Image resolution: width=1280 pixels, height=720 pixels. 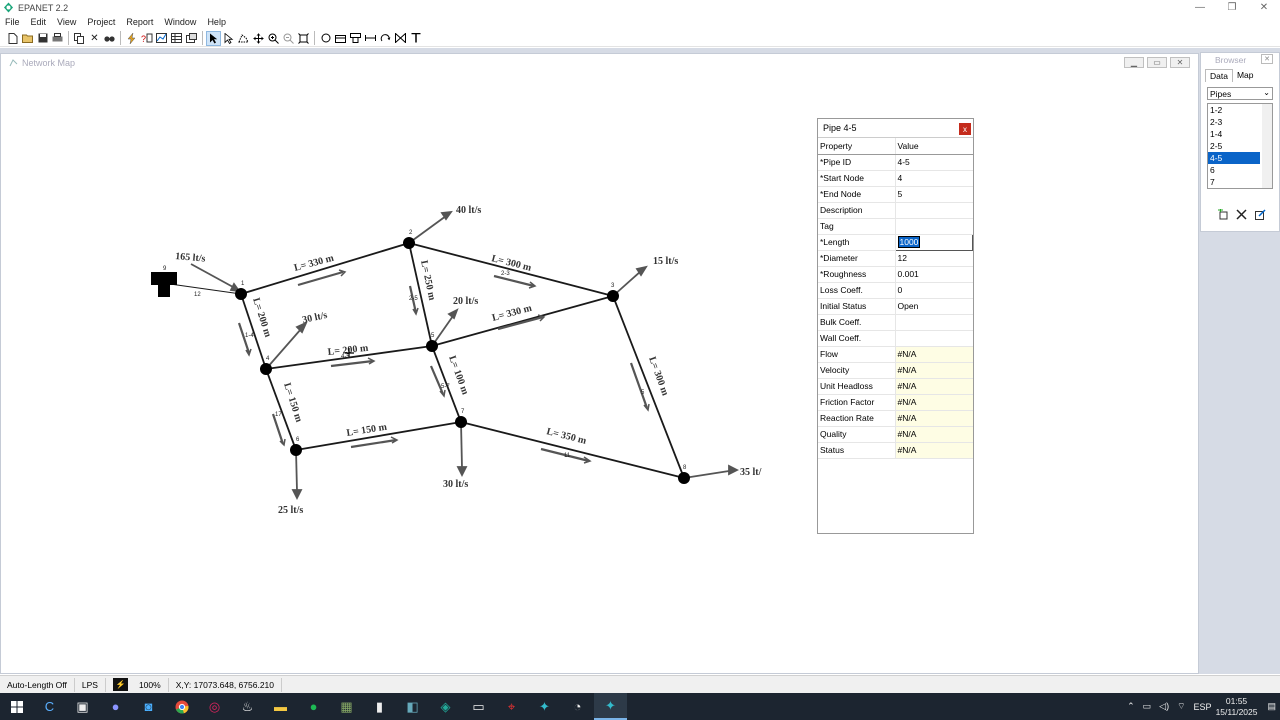 What do you see at coordinates (12, 38) in the screenshot?
I see `new-icon` at bounding box center [12, 38].